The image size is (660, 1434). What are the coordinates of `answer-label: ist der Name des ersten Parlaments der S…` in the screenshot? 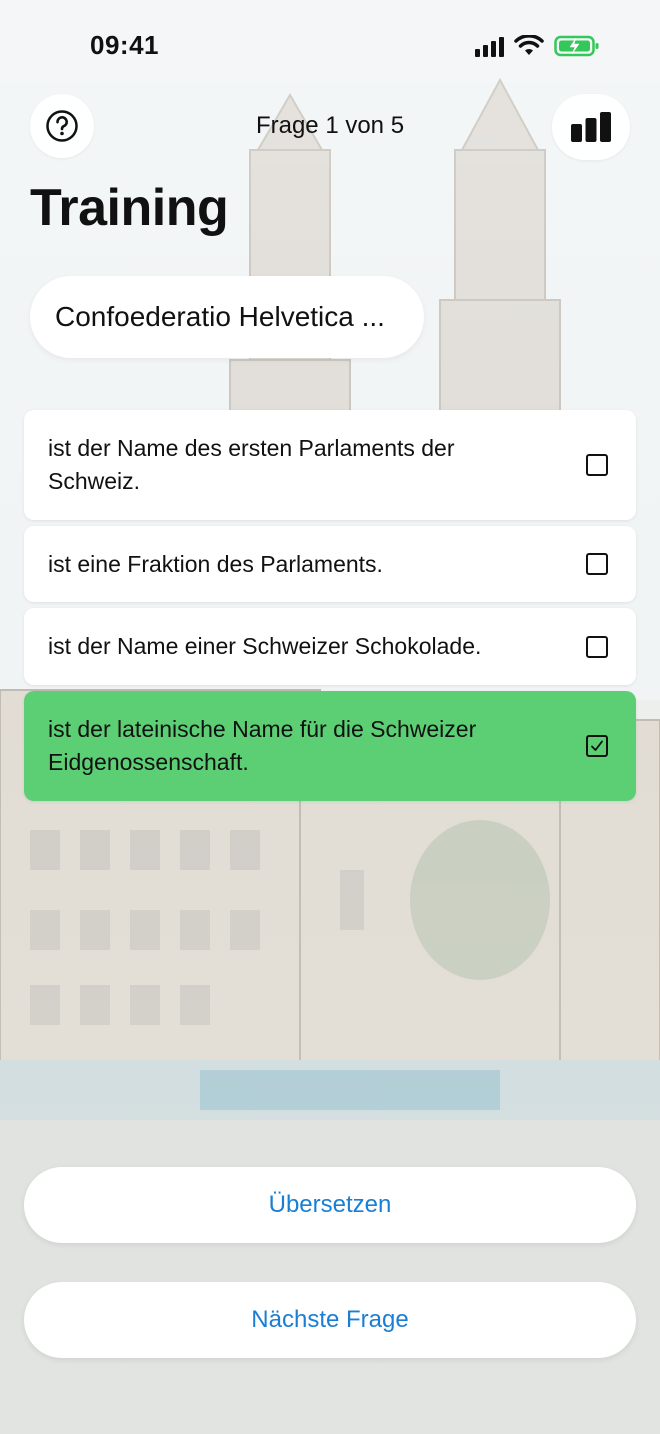 It's located at (251, 464).